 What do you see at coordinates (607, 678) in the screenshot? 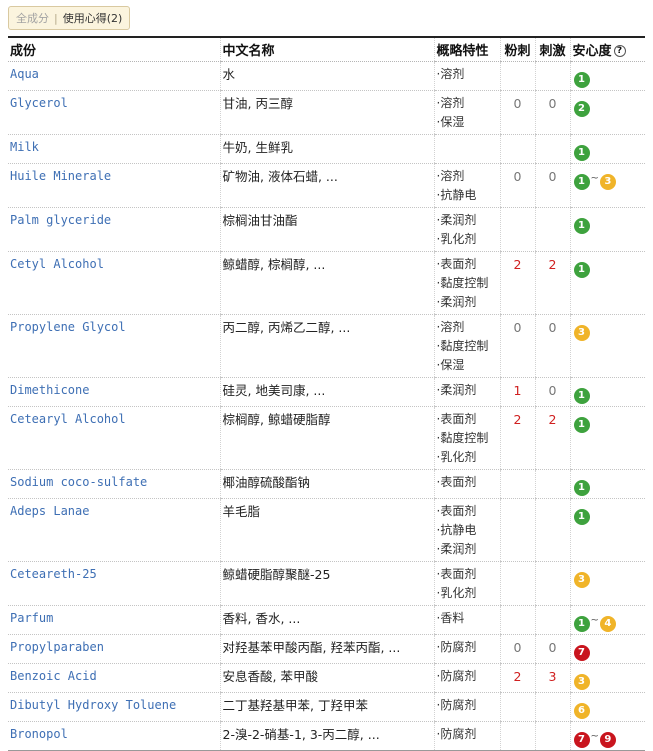
I see `safety-cell: 3` at bounding box center [607, 678].